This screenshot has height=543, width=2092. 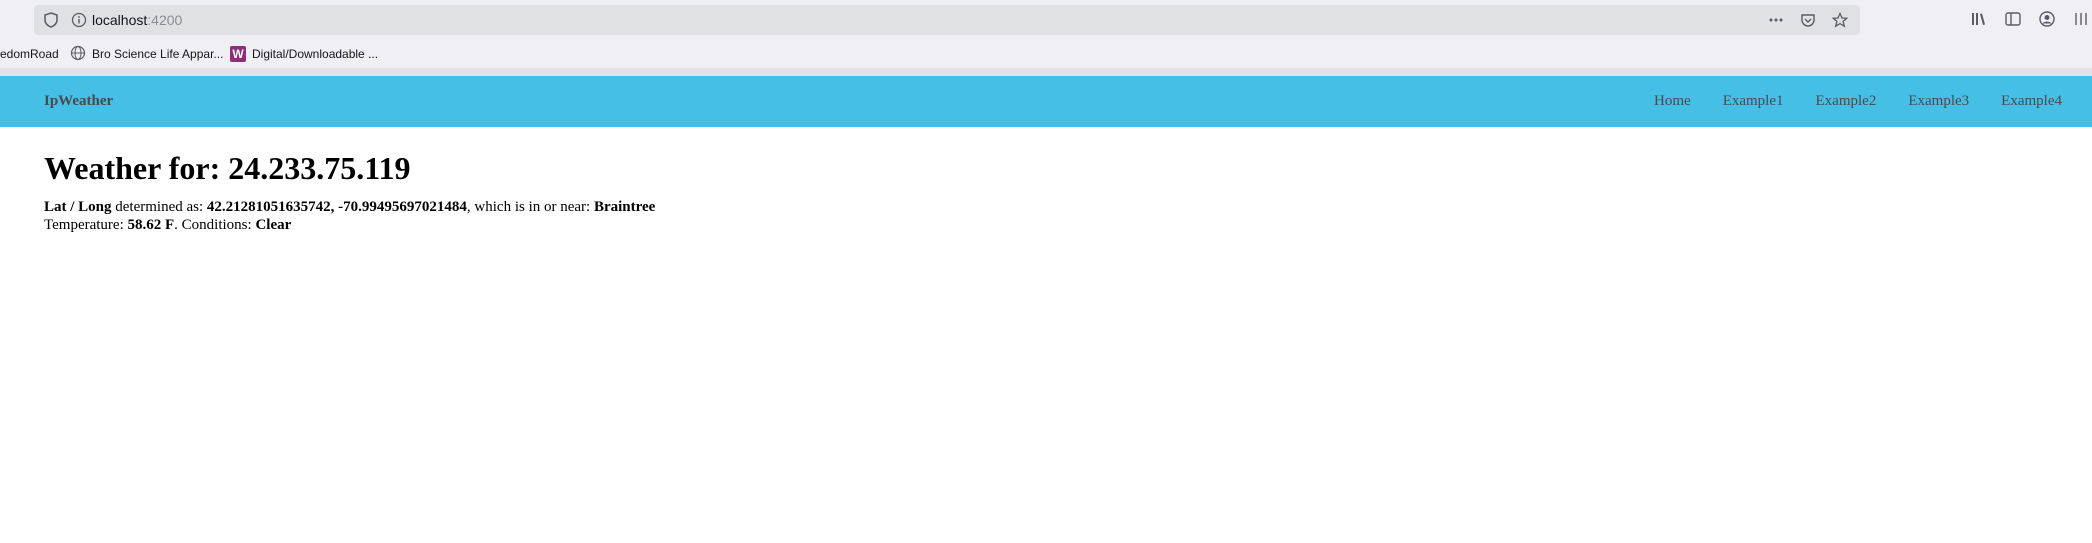 What do you see at coordinates (51, 20) in the screenshot?
I see `shield-icon` at bounding box center [51, 20].